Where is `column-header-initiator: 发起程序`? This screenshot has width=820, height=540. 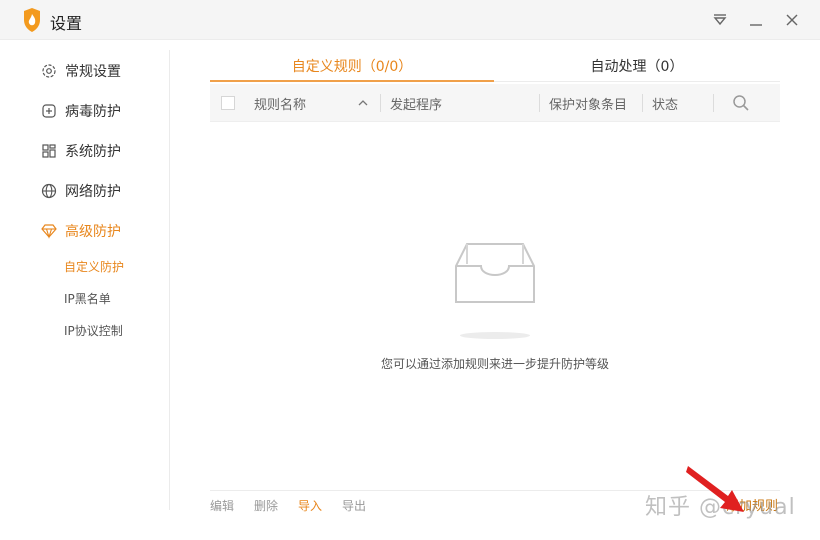 column-header-initiator: 发起程序 is located at coordinates (416, 103).